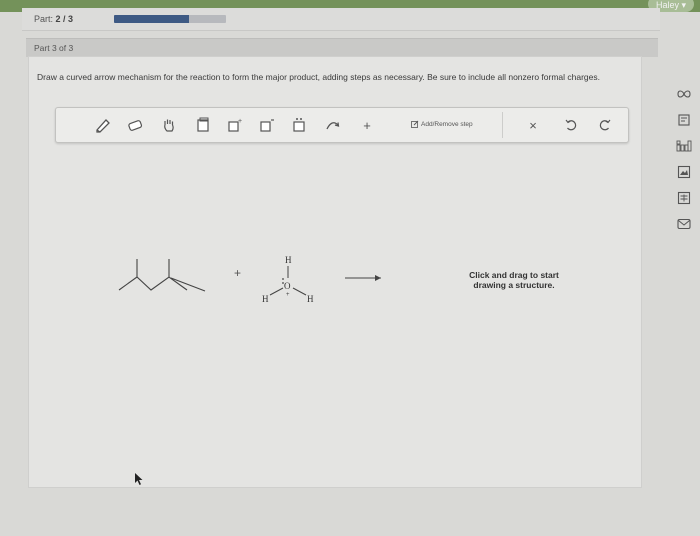  What do you see at coordinates (237, 273) in the screenshot?
I see `reaction-plus: +` at bounding box center [237, 273].